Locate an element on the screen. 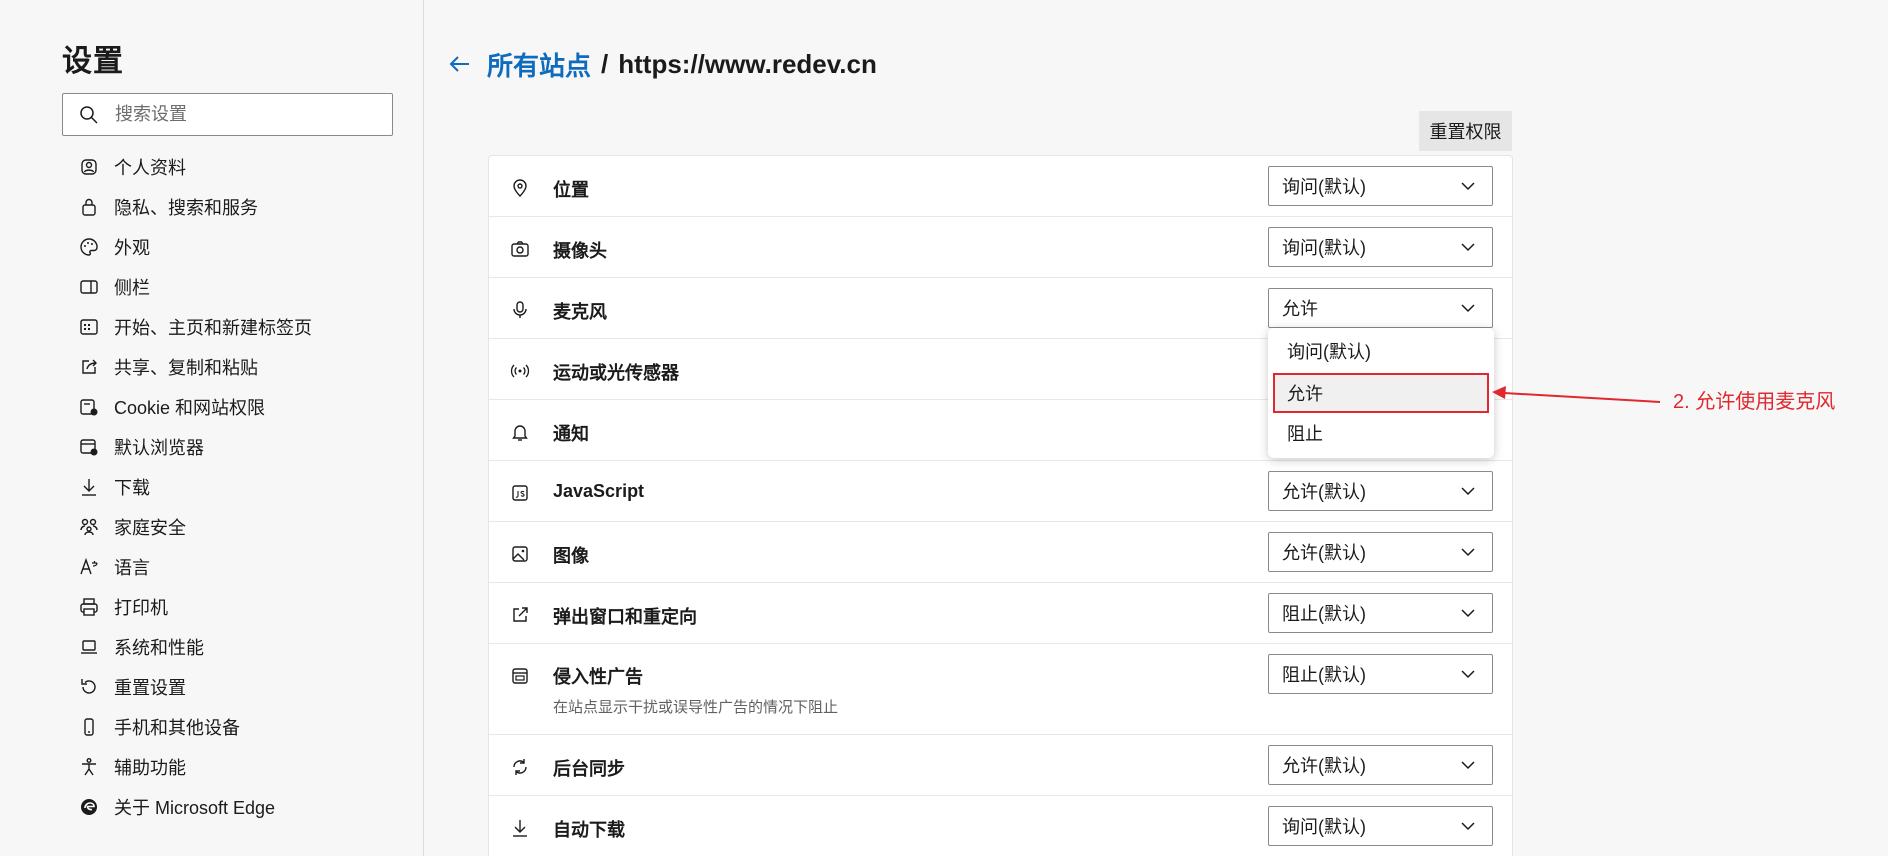  profile-icon is located at coordinates (89, 167).